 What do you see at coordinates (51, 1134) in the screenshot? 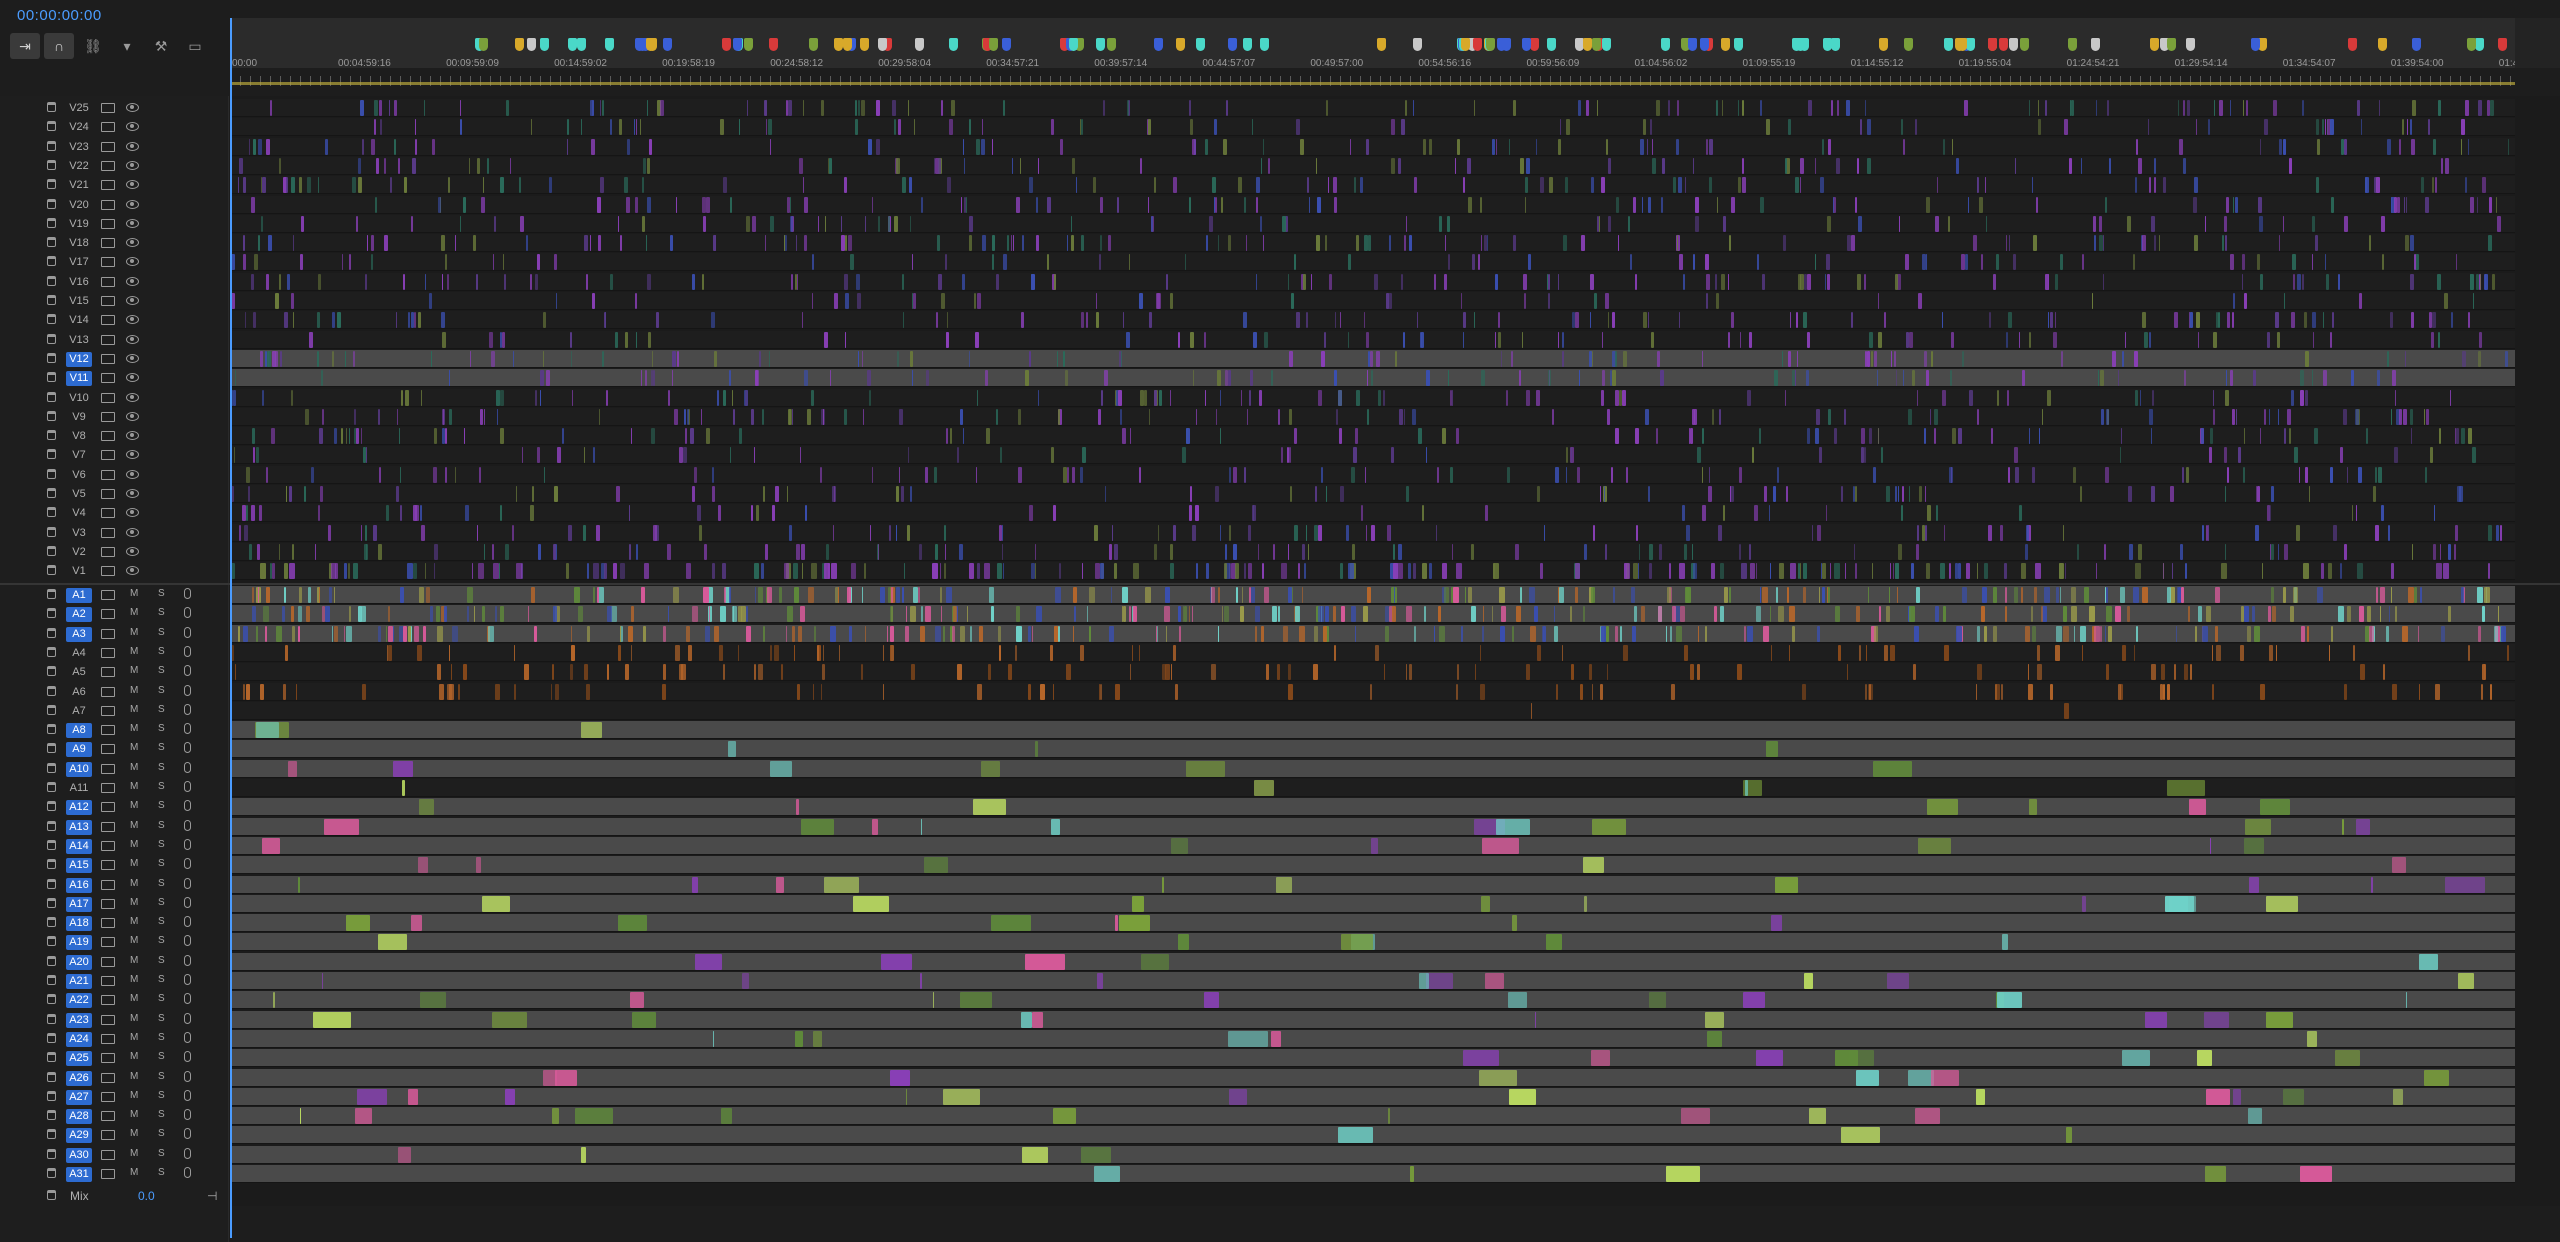
I see `lock-icon` at bounding box center [51, 1134].